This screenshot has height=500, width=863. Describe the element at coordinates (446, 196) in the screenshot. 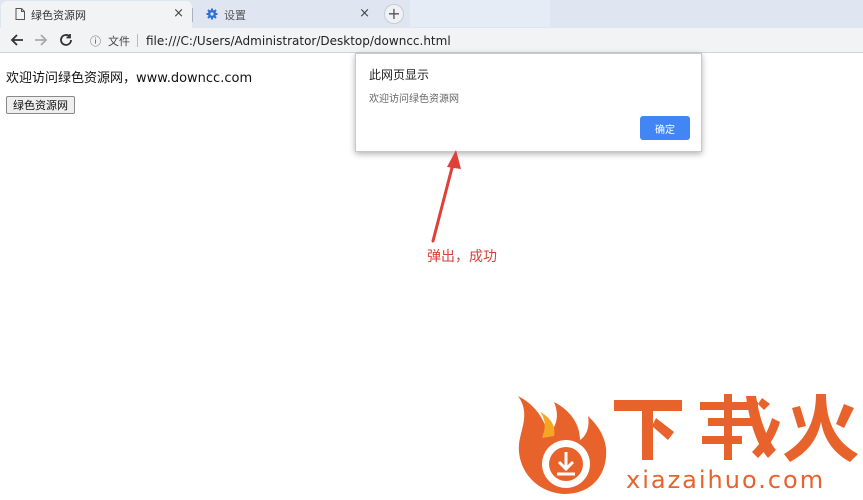

I see `annotation-arrow-icon` at that location.